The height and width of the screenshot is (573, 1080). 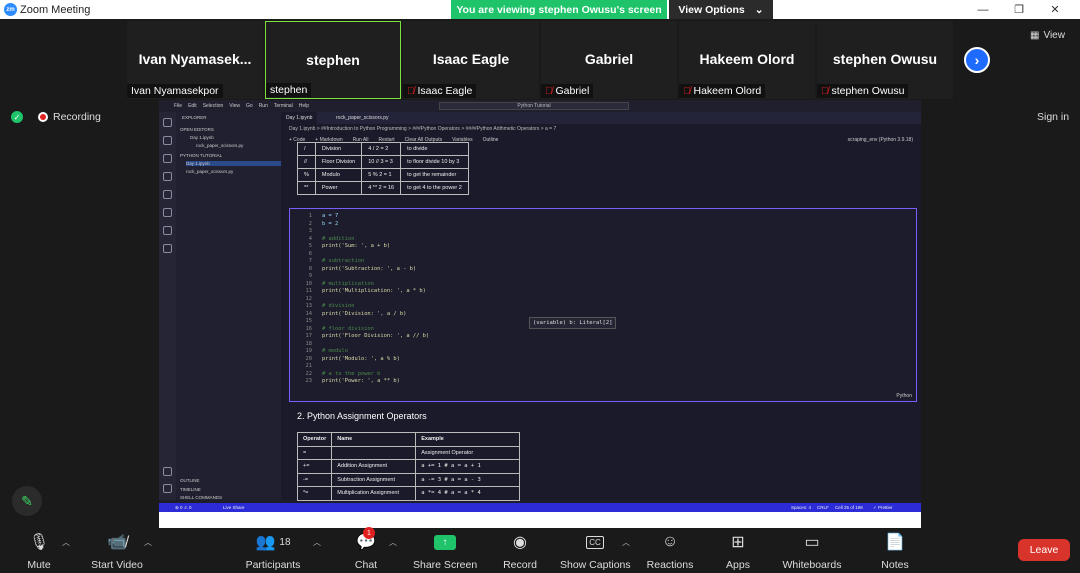 I want to click on table-row: += Addition Assignment a += 1 # a = a + 1, so click(x=408, y=466).